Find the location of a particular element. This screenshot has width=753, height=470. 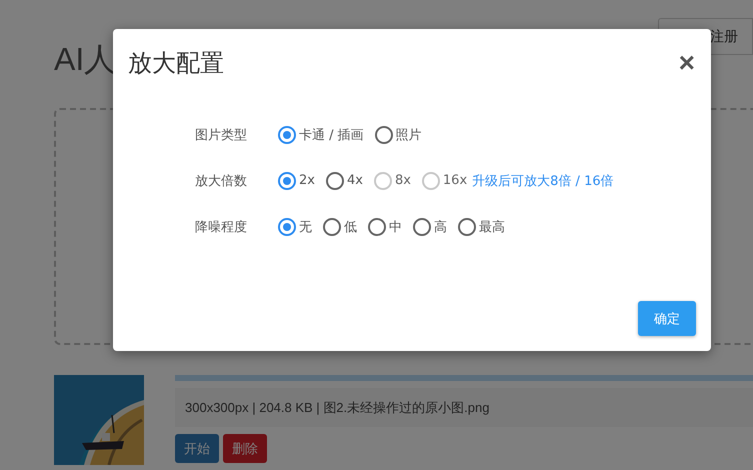

radio-option: 2x is located at coordinates (296, 181).